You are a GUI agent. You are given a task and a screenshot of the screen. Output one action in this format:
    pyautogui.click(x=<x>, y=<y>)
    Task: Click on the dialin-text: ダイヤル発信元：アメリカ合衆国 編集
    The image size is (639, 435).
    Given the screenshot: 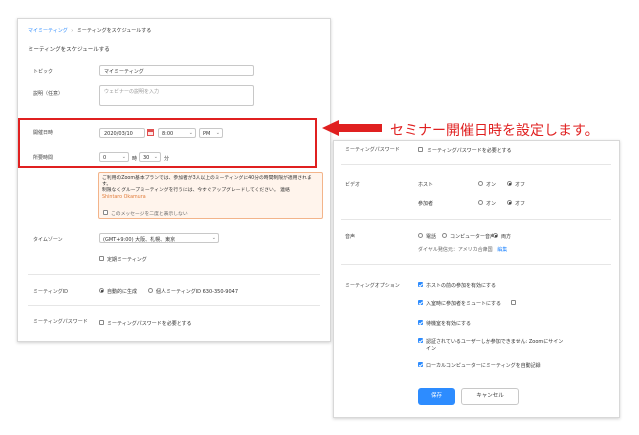 What is the action you would take?
    pyautogui.click(x=462, y=249)
    